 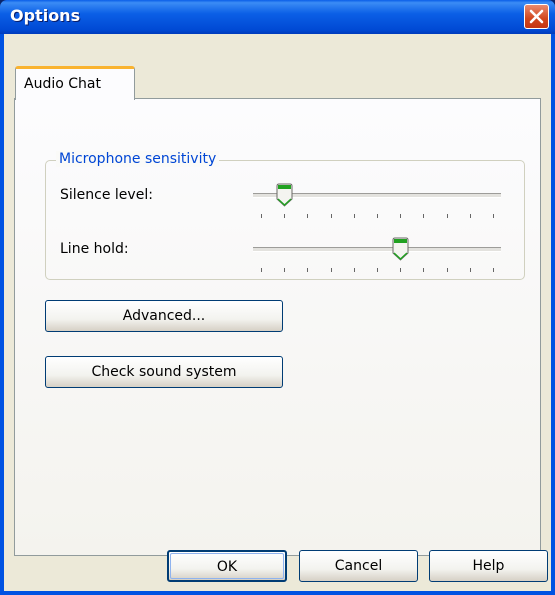 What do you see at coordinates (138, 159) in the screenshot?
I see `group-label: Microphone sensitivity` at bounding box center [138, 159].